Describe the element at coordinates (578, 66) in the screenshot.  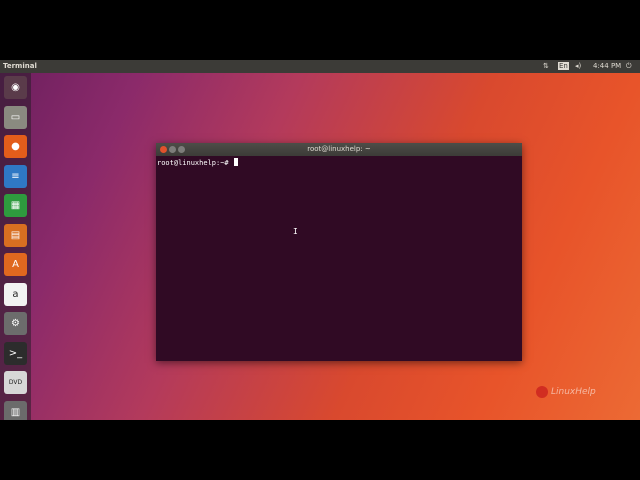
I see `volume-icon: ◂)` at that location.